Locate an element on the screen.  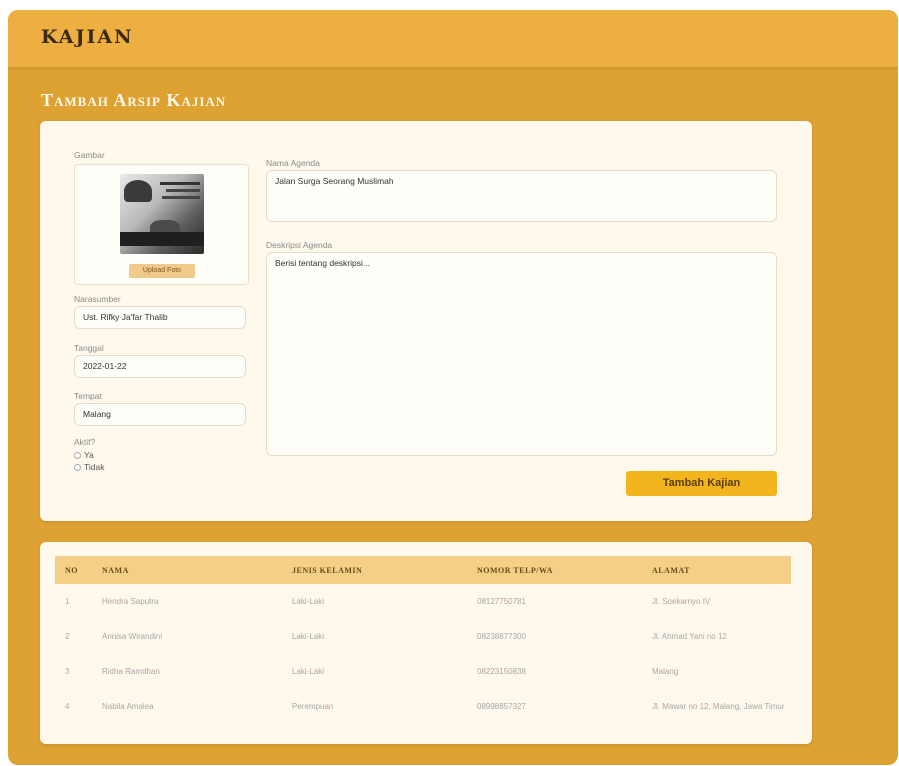
aktif-label: Aktif? is located at coordinates (85, 442).